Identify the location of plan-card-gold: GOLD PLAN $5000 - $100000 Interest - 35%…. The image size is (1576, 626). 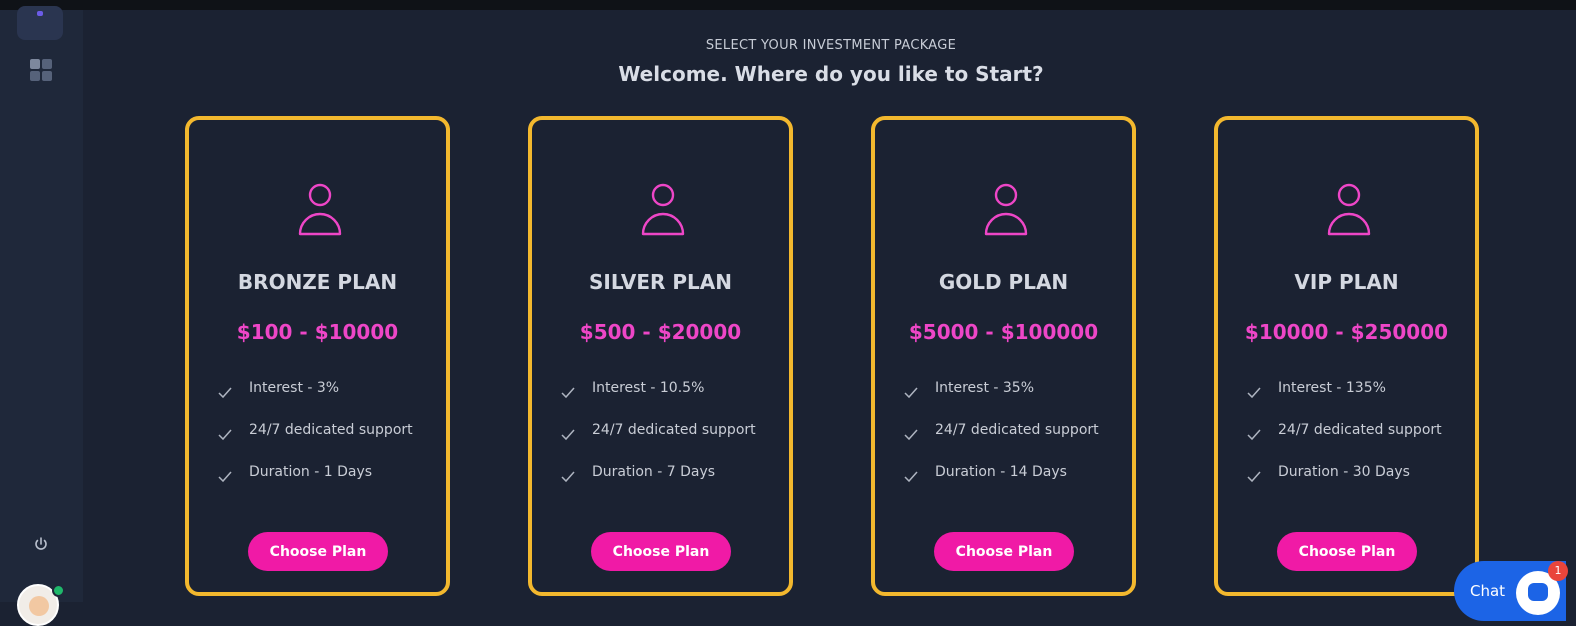
(1003, 356).